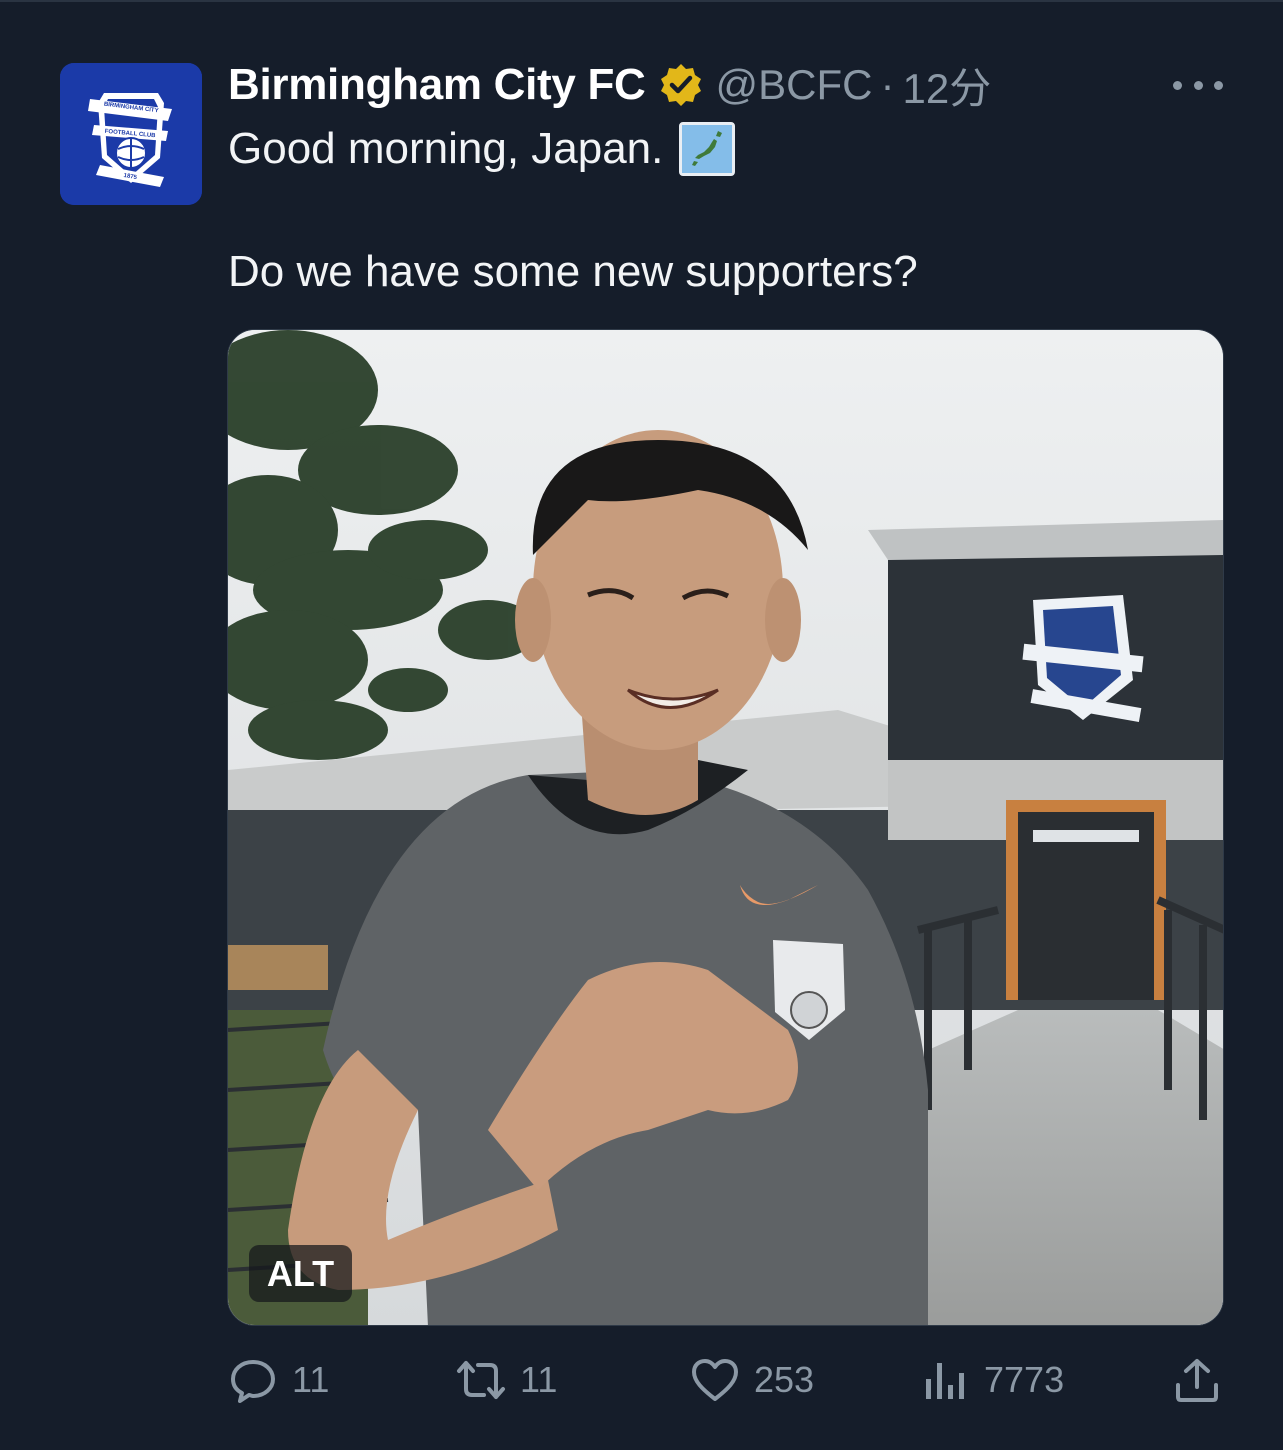  What do you see at coordinates (481, 1380) in the screenshot?
I see `retweet-icon` at bounding box center [481, 1380].